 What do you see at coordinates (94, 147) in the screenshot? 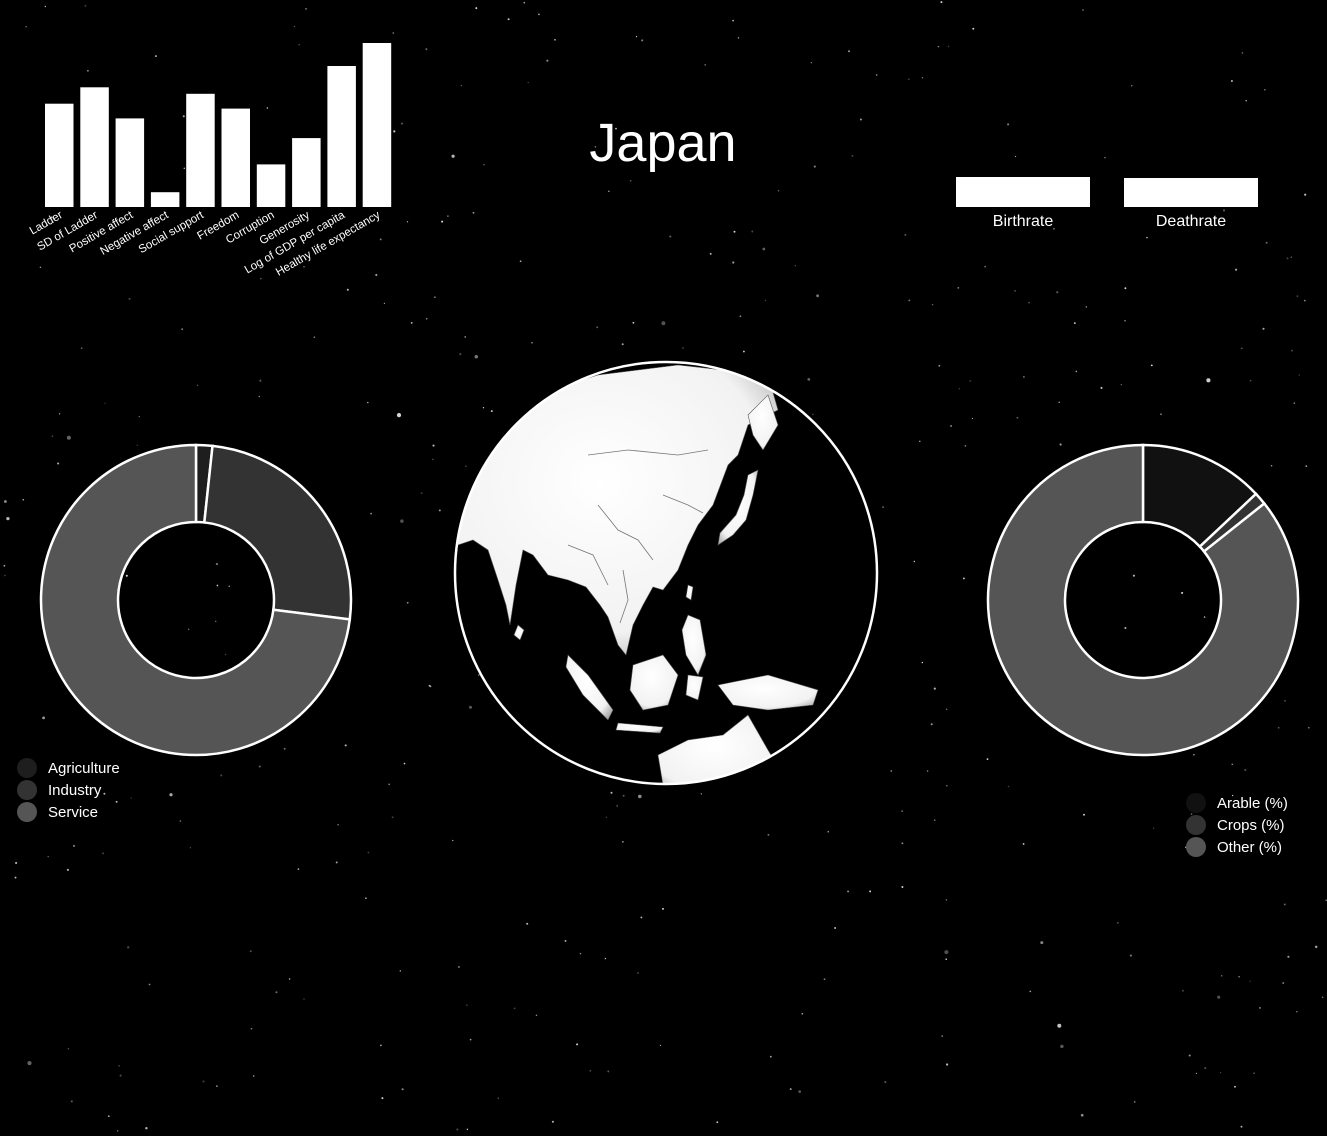
I see `bar-sd-of-ladder` at bounding box center [94, 147].